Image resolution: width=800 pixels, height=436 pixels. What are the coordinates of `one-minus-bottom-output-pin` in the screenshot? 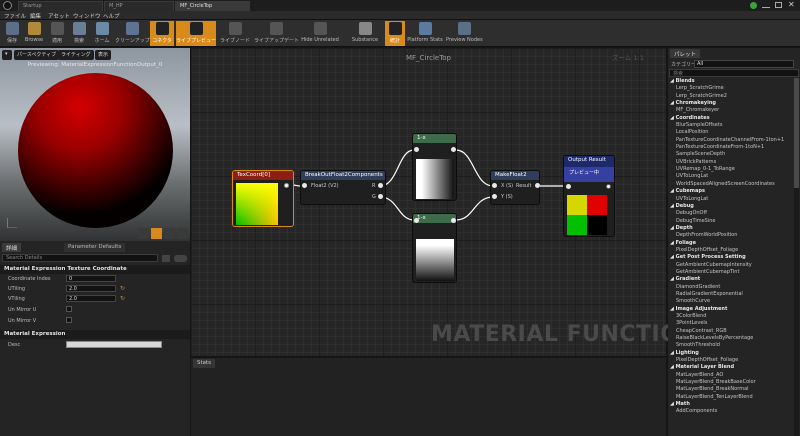 It's located at (453, 220).